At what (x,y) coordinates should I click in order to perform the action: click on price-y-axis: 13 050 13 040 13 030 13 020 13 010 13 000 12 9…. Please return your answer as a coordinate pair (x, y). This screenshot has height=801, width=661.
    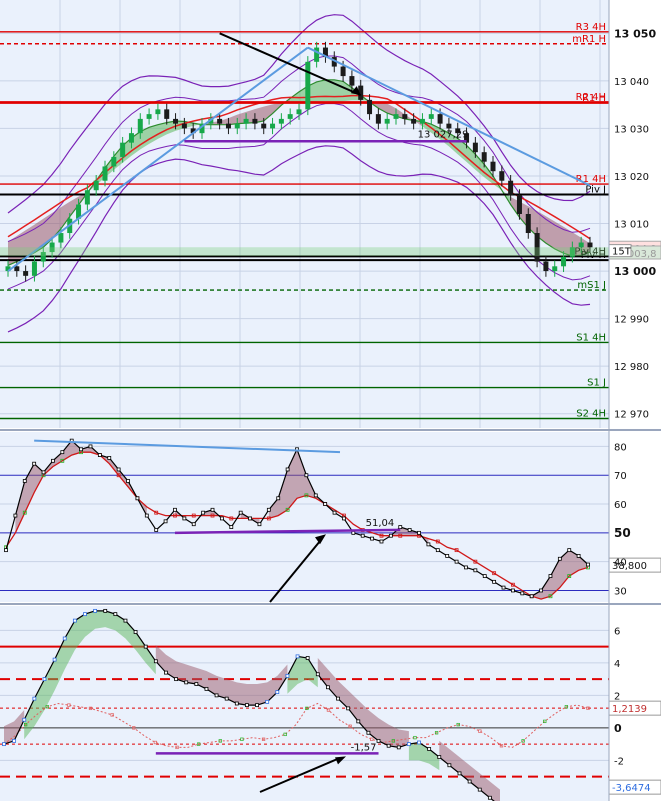
    Looking at the image, I should click on (635, 223).